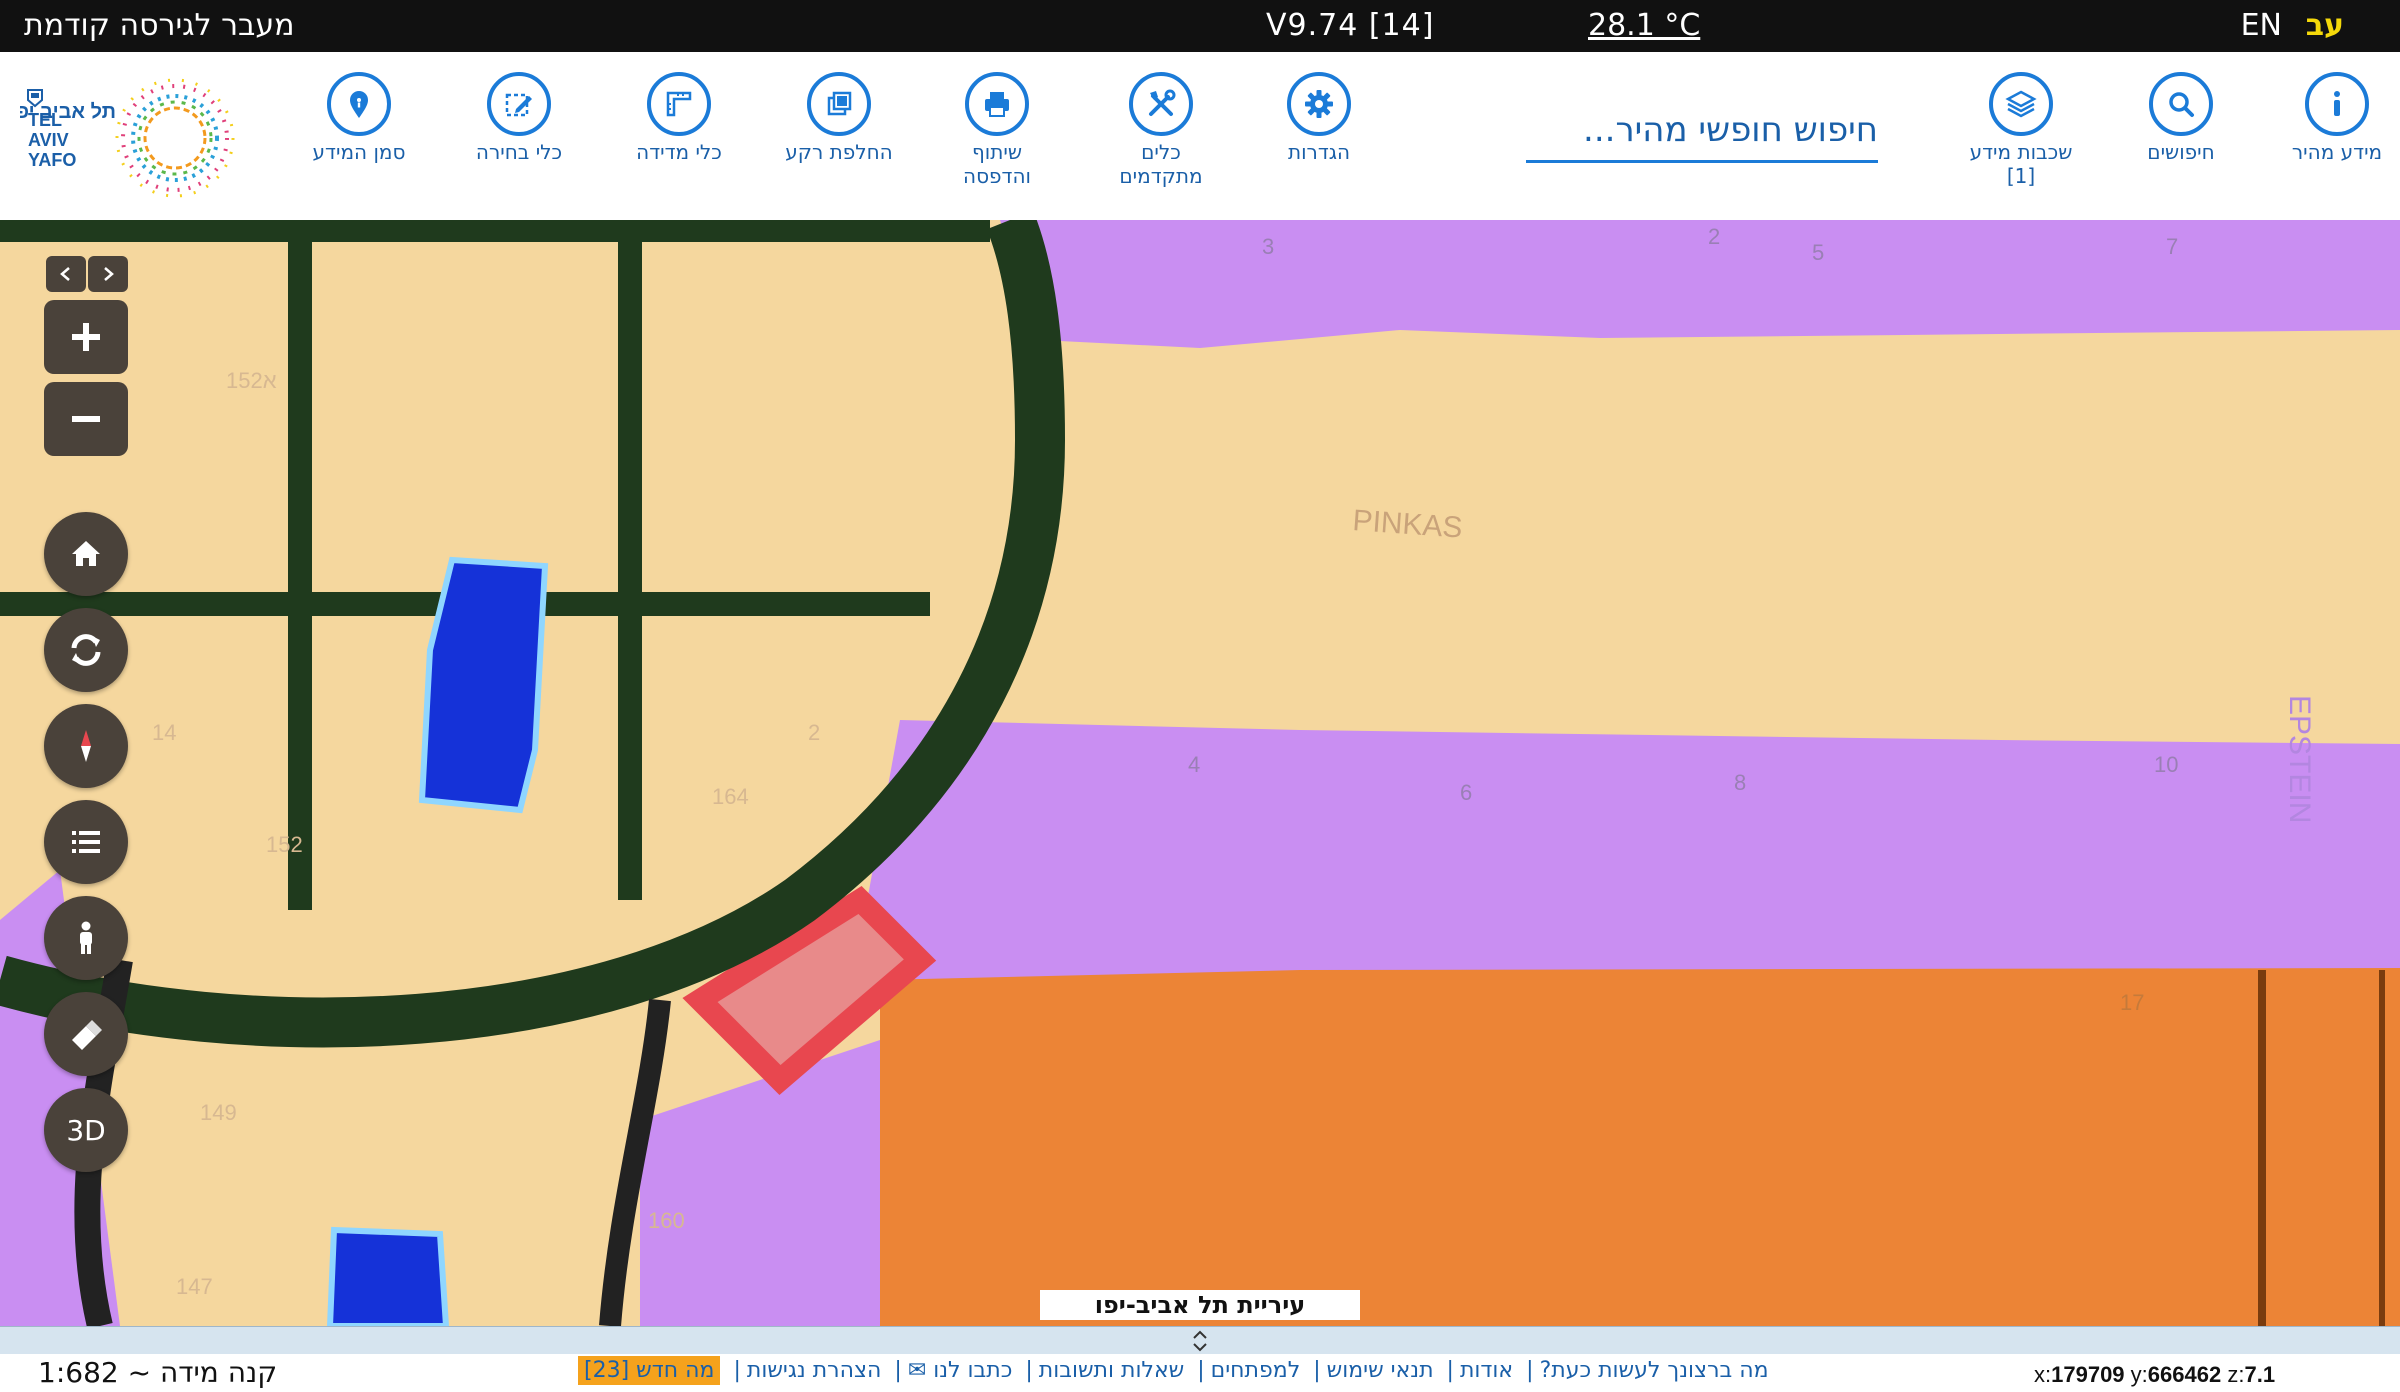 This screenshot has width=2400, height=1392. Describe the element at coordinates (218, 1112) in the screenshot. I see `parcel-number: 149` at that location.